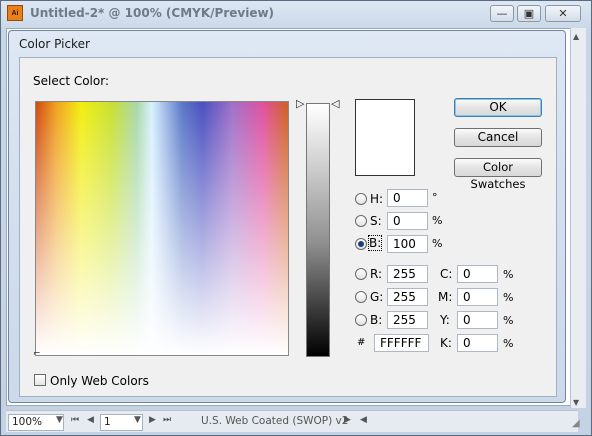 The width and height of the screenshot is (592, 436). Describe the element at coordinates (477, 274) in the screenshot. I see `cyan-field: 0` at that location.